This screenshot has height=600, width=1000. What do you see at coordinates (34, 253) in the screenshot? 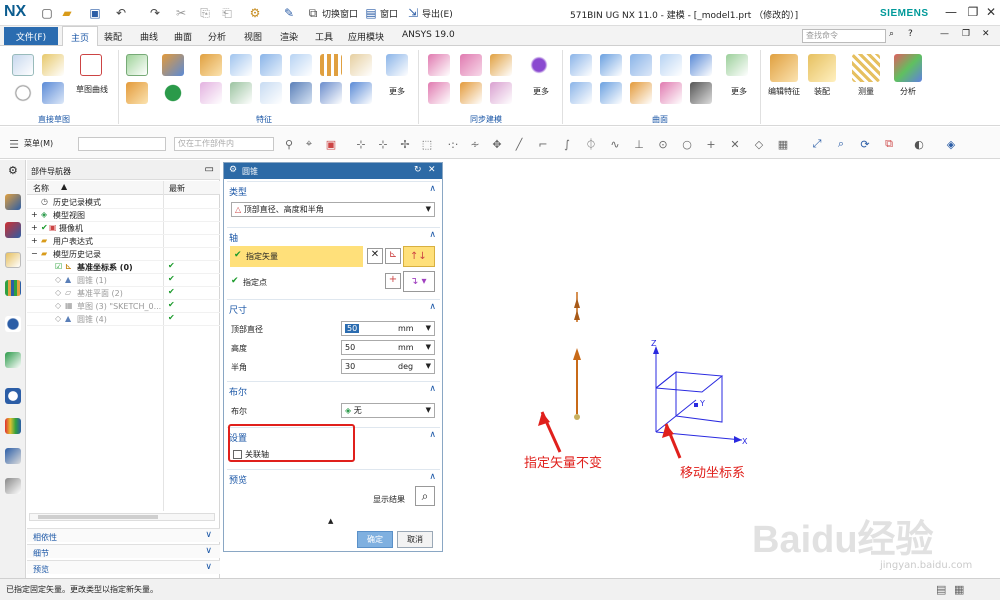
I see `collapse-icon: −` at bounding box center [34, 253].